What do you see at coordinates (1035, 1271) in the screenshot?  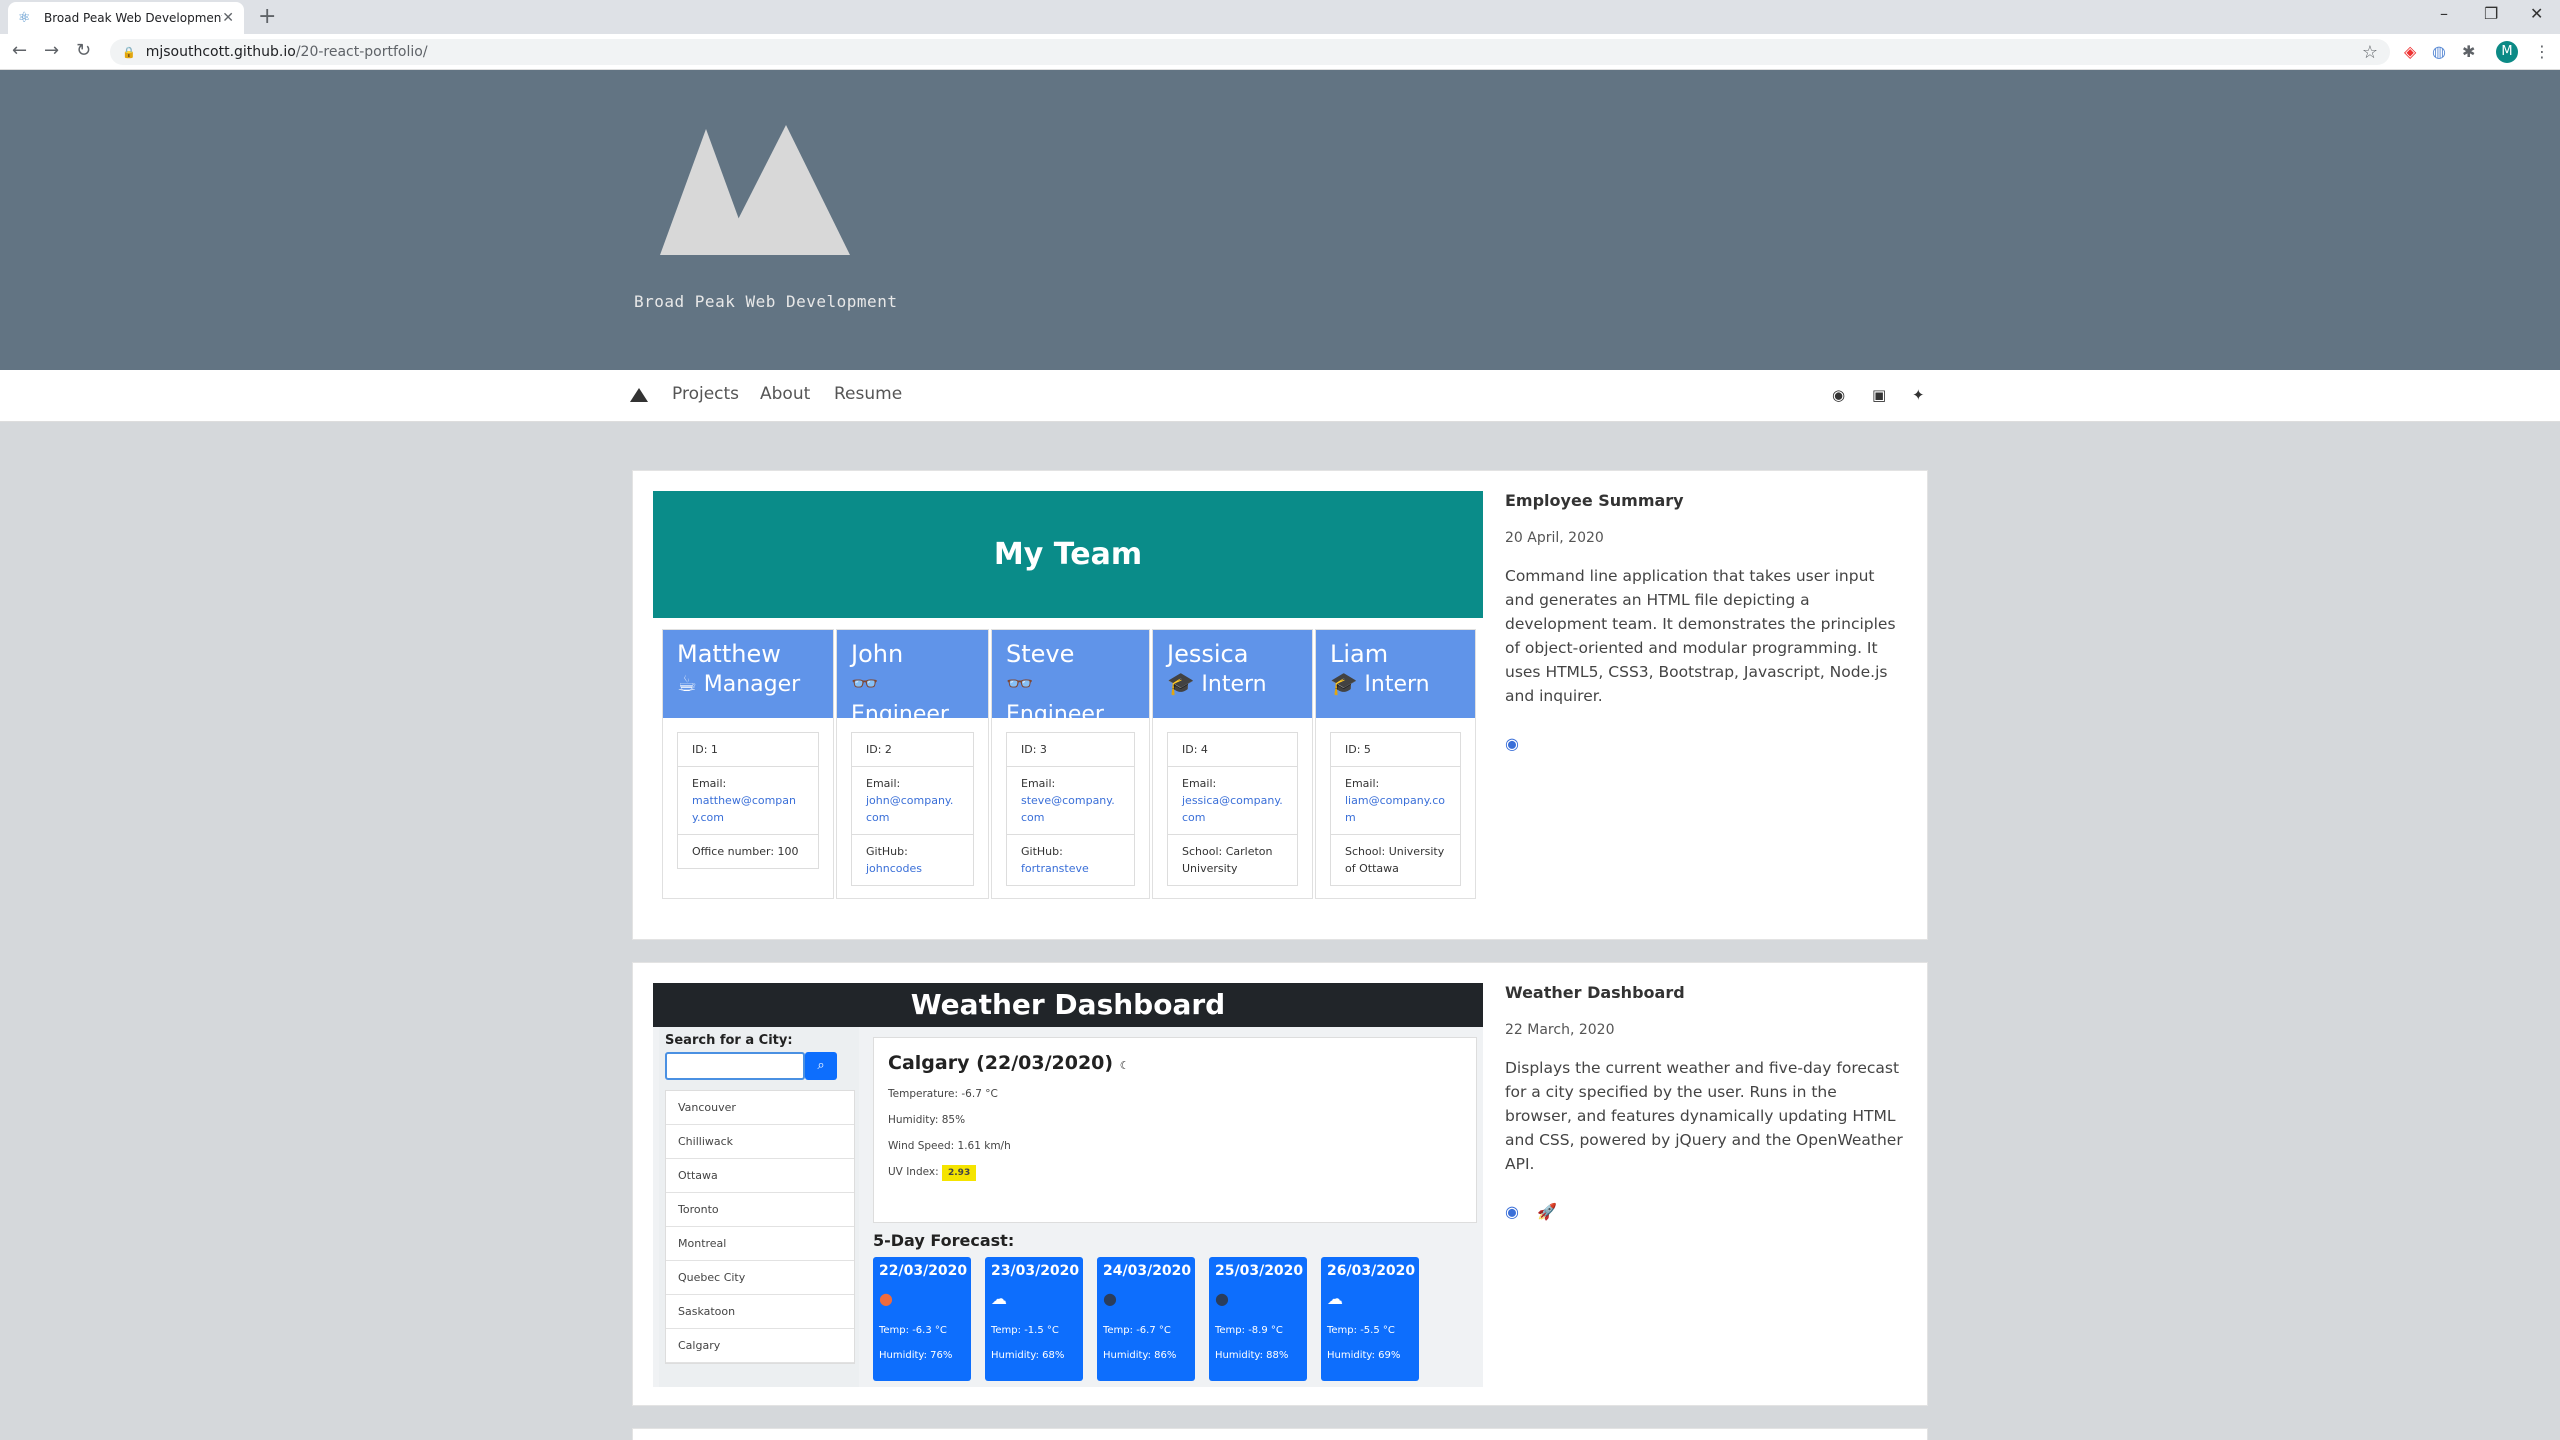 I see `forecast-date: 23/03/2020` at bounding box center [1035, 1271].